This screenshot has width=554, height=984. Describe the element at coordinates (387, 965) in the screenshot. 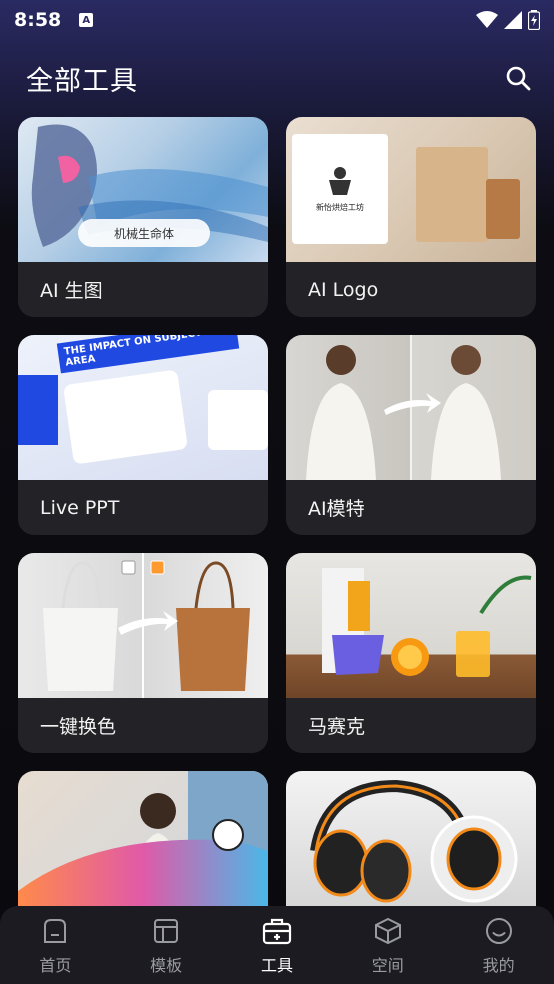

I see `nav-label-space: 空间` at that location.